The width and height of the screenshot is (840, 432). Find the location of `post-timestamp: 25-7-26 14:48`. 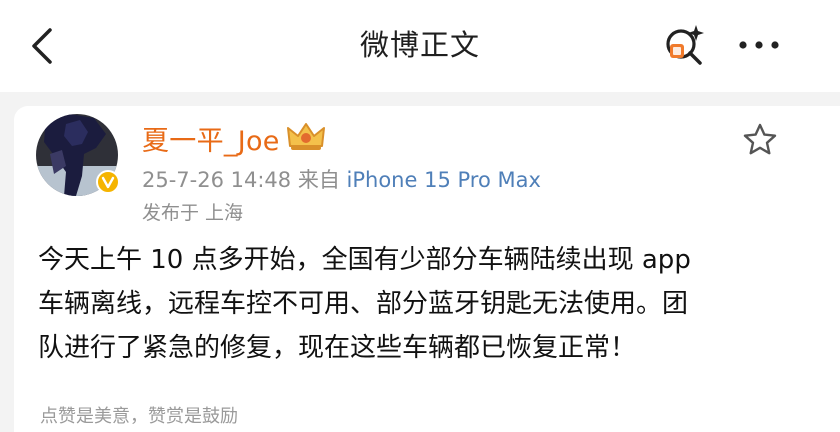

post-timestamp: 25-7-26 14:48 is located at coordinates (217, 180).